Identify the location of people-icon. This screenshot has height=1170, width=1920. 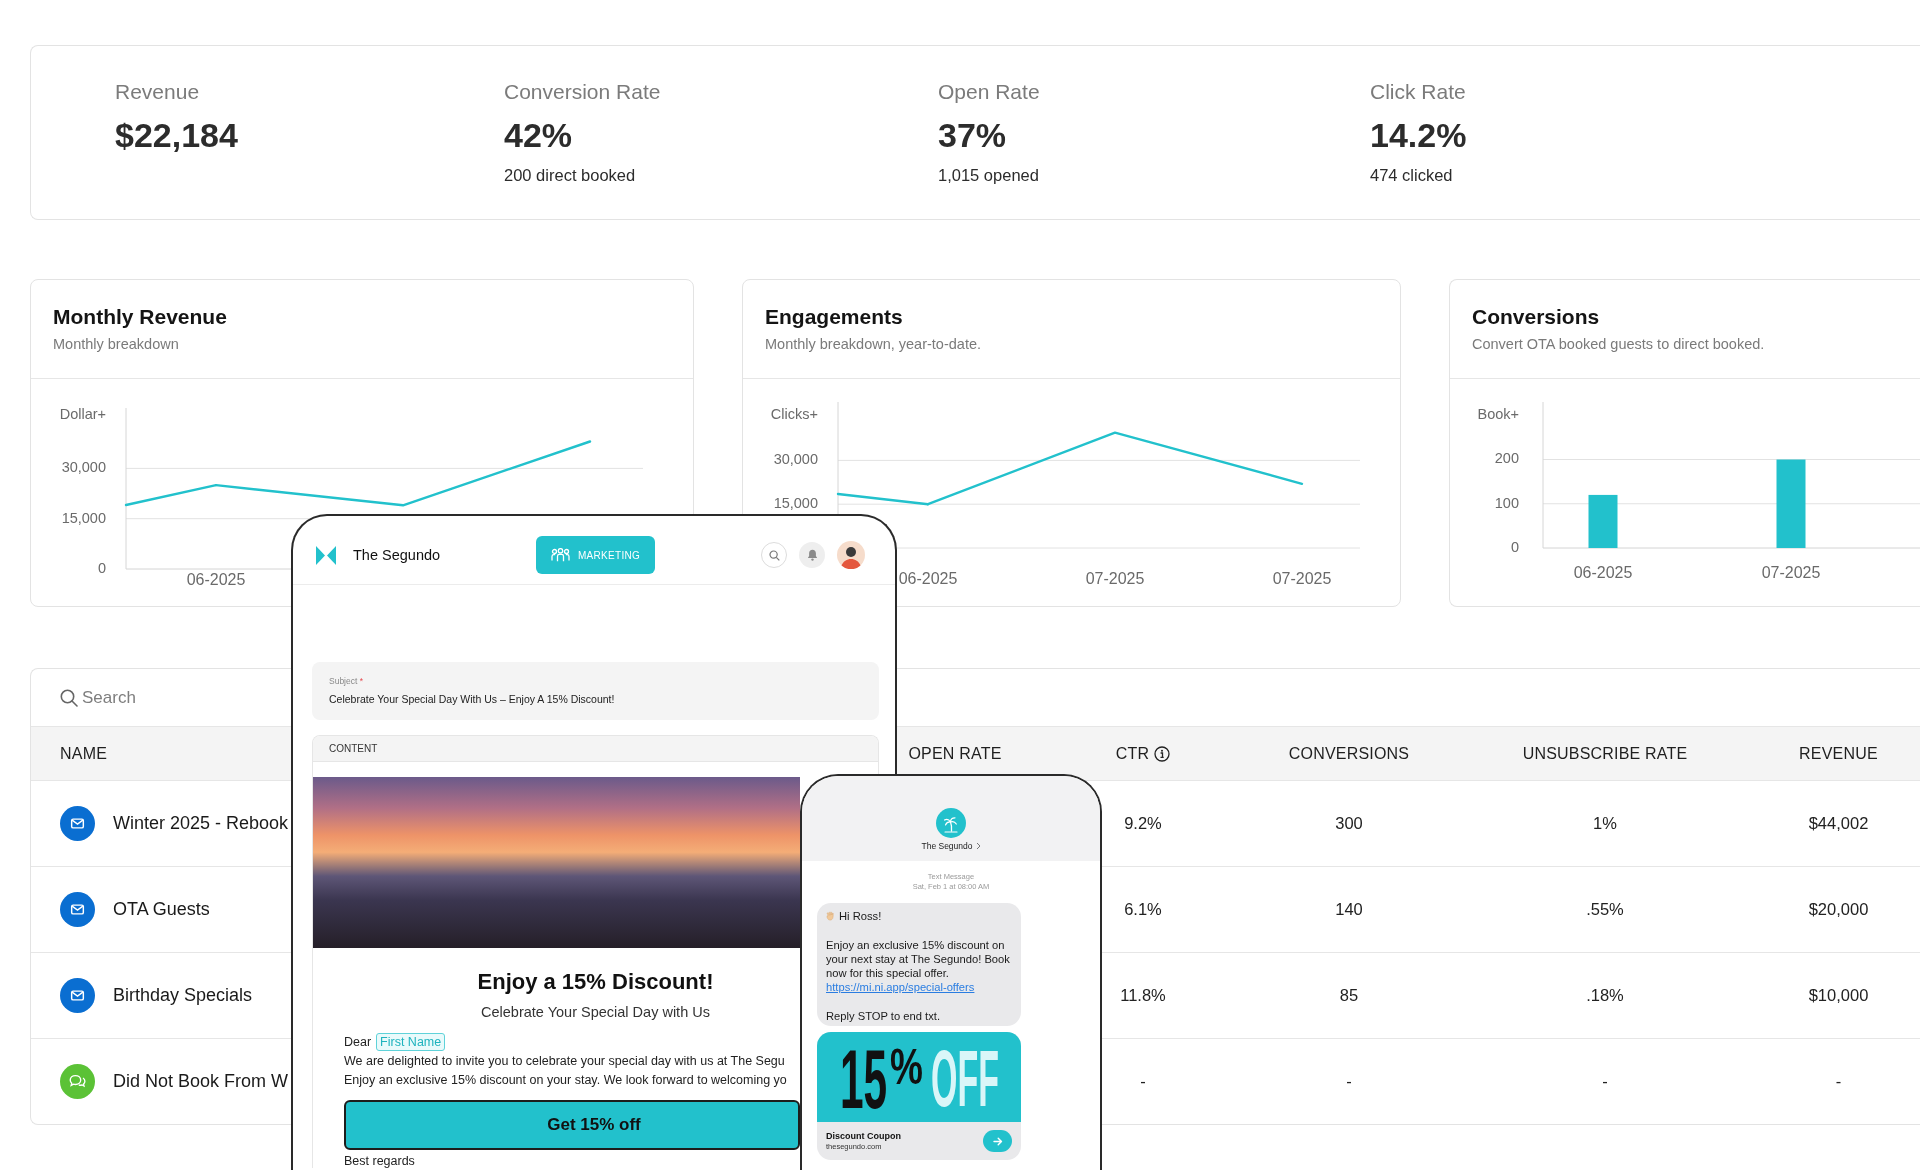
(560, 555).